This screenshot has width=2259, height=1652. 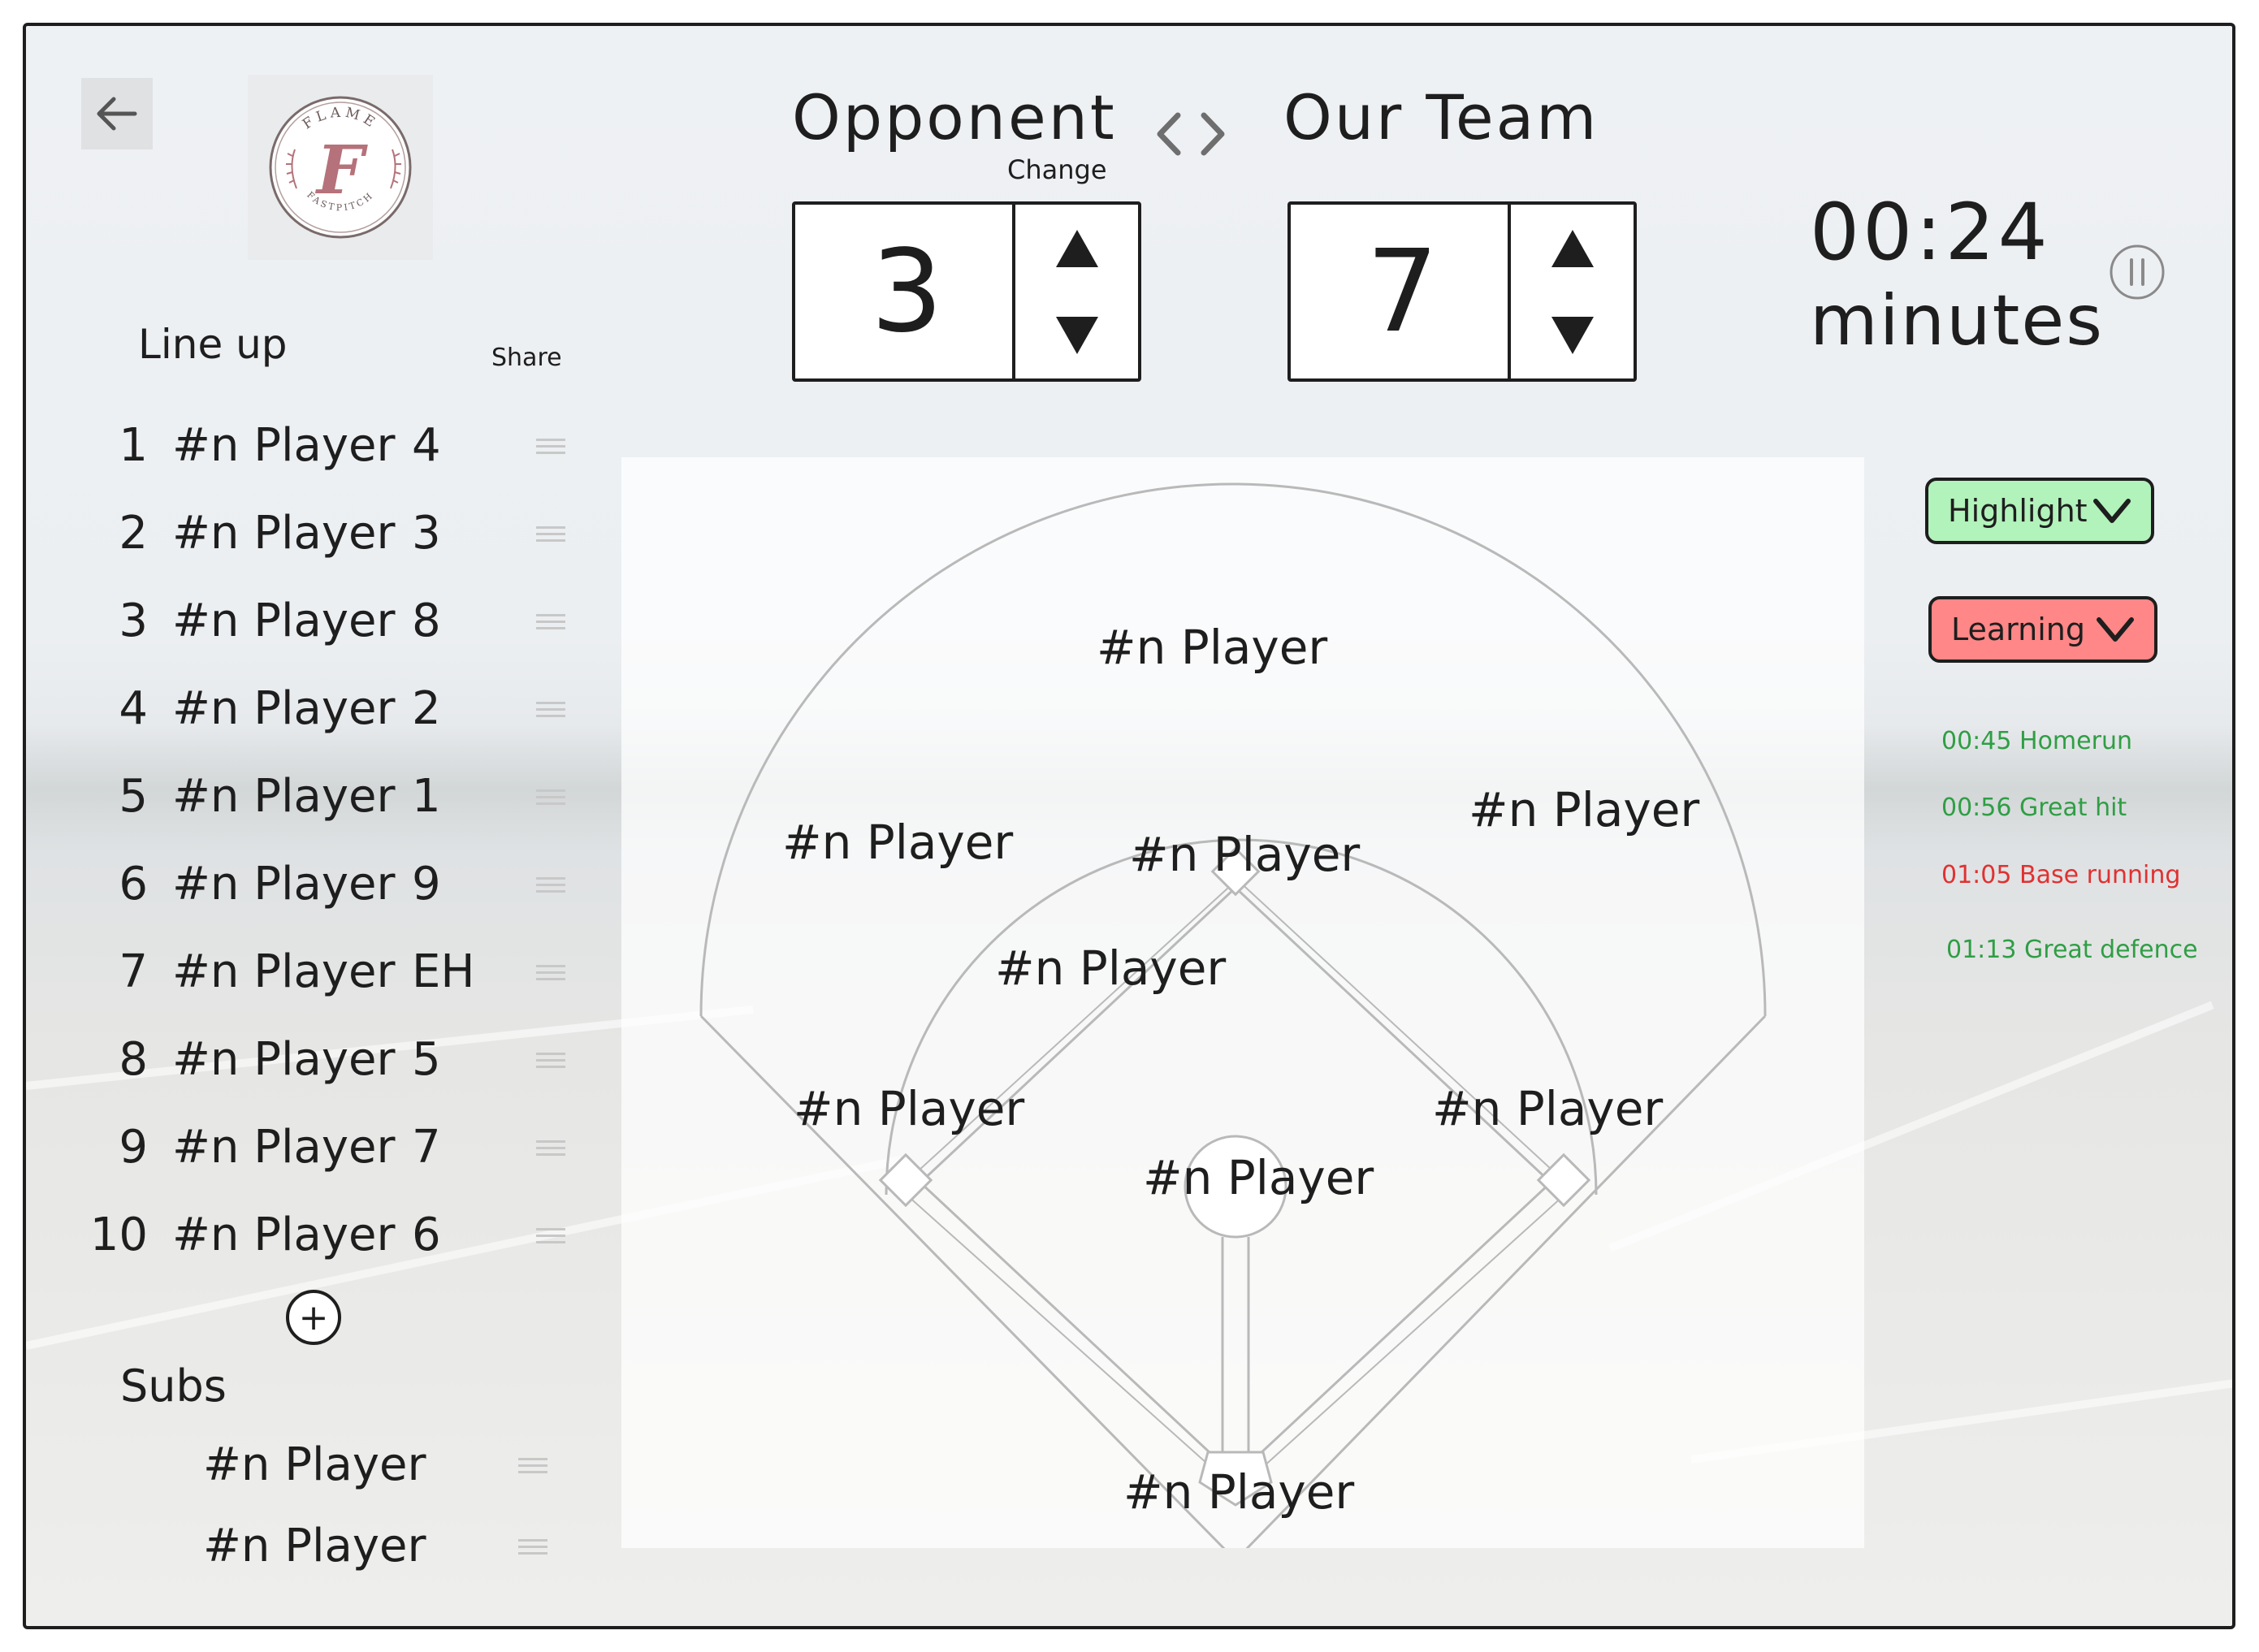 What do you see at coordinates (173, 1386) in the screenshot?
I see `subs-title: Subs` at bounding box center [173, 1386].